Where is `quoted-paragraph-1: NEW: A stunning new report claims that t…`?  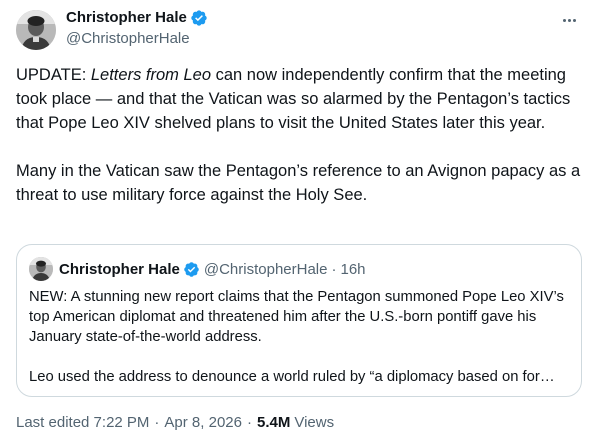 quoted-paragraph-1: NEW: A stunning new report claims that t… is located at coordinates (296, 317).